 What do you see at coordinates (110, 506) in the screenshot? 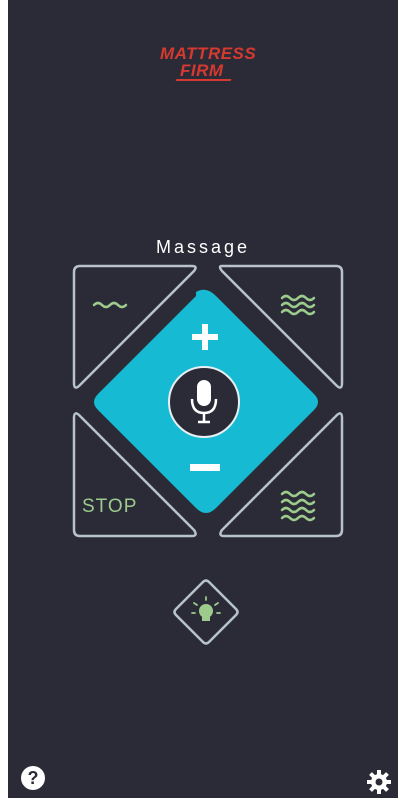
I see `stop-label: STOP` at bounding box center [110, 506].